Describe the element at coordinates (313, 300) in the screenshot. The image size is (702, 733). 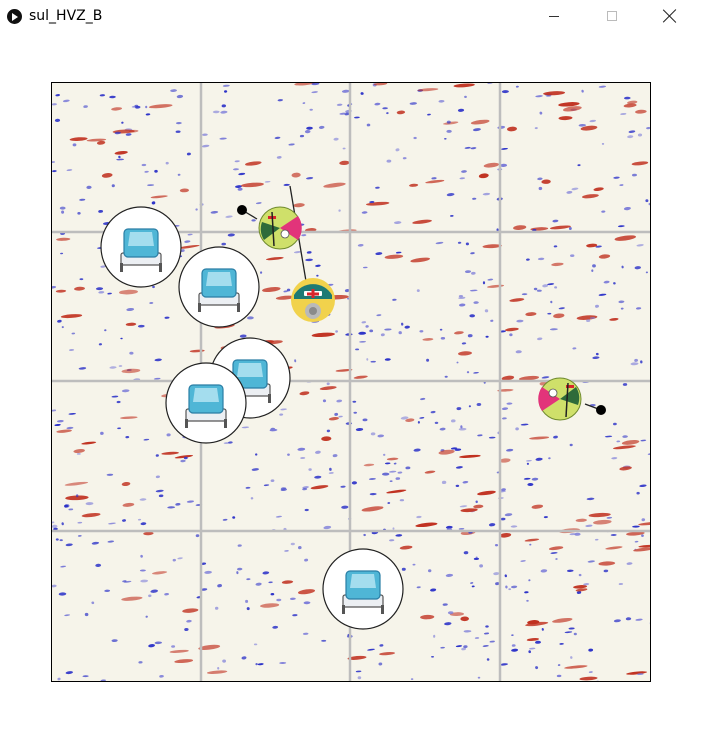
I see `nurse-face-icon` at that location.